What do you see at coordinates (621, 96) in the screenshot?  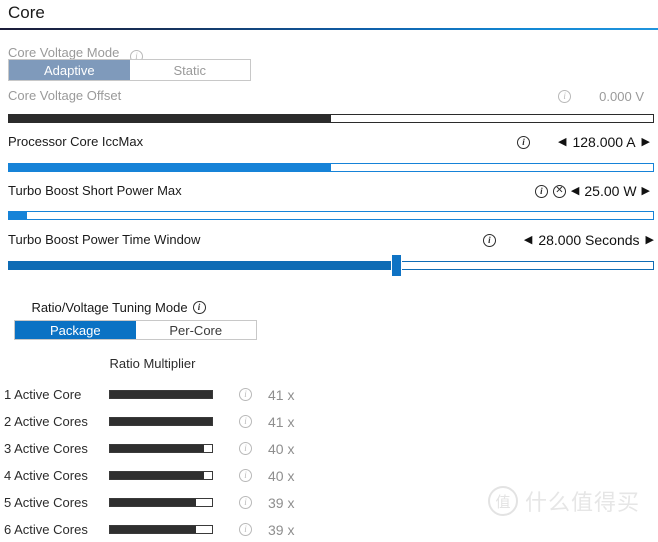 I see `core-voltage-offset-value: 0.000 V` at bounding box center [621, 96].